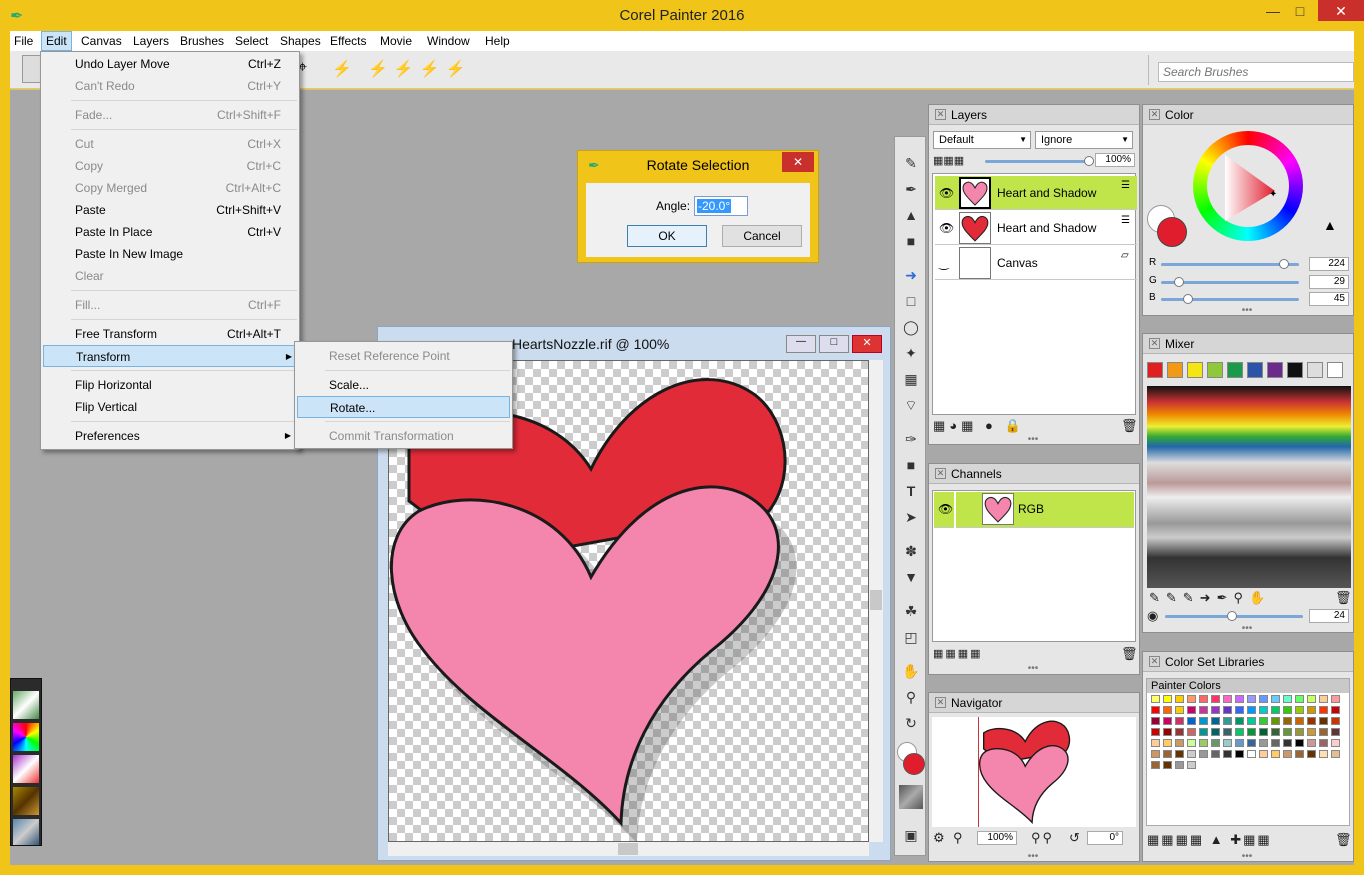  I want to click on layer-row: ‿ Canvas ▱, so click(1036, 263).